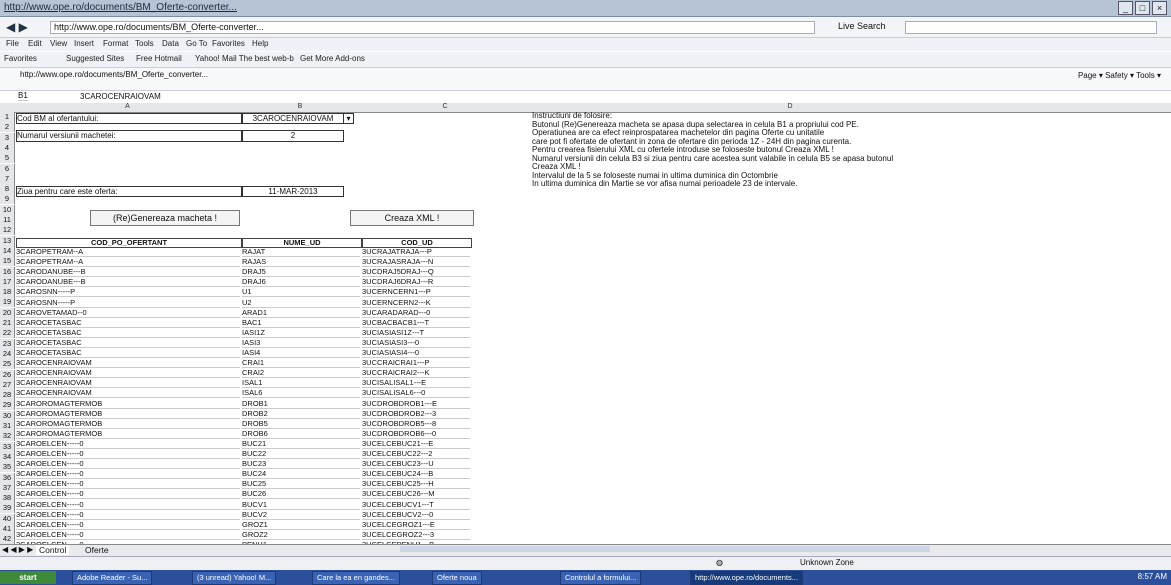  I want to click on row-header: 29, so click(7, 405).